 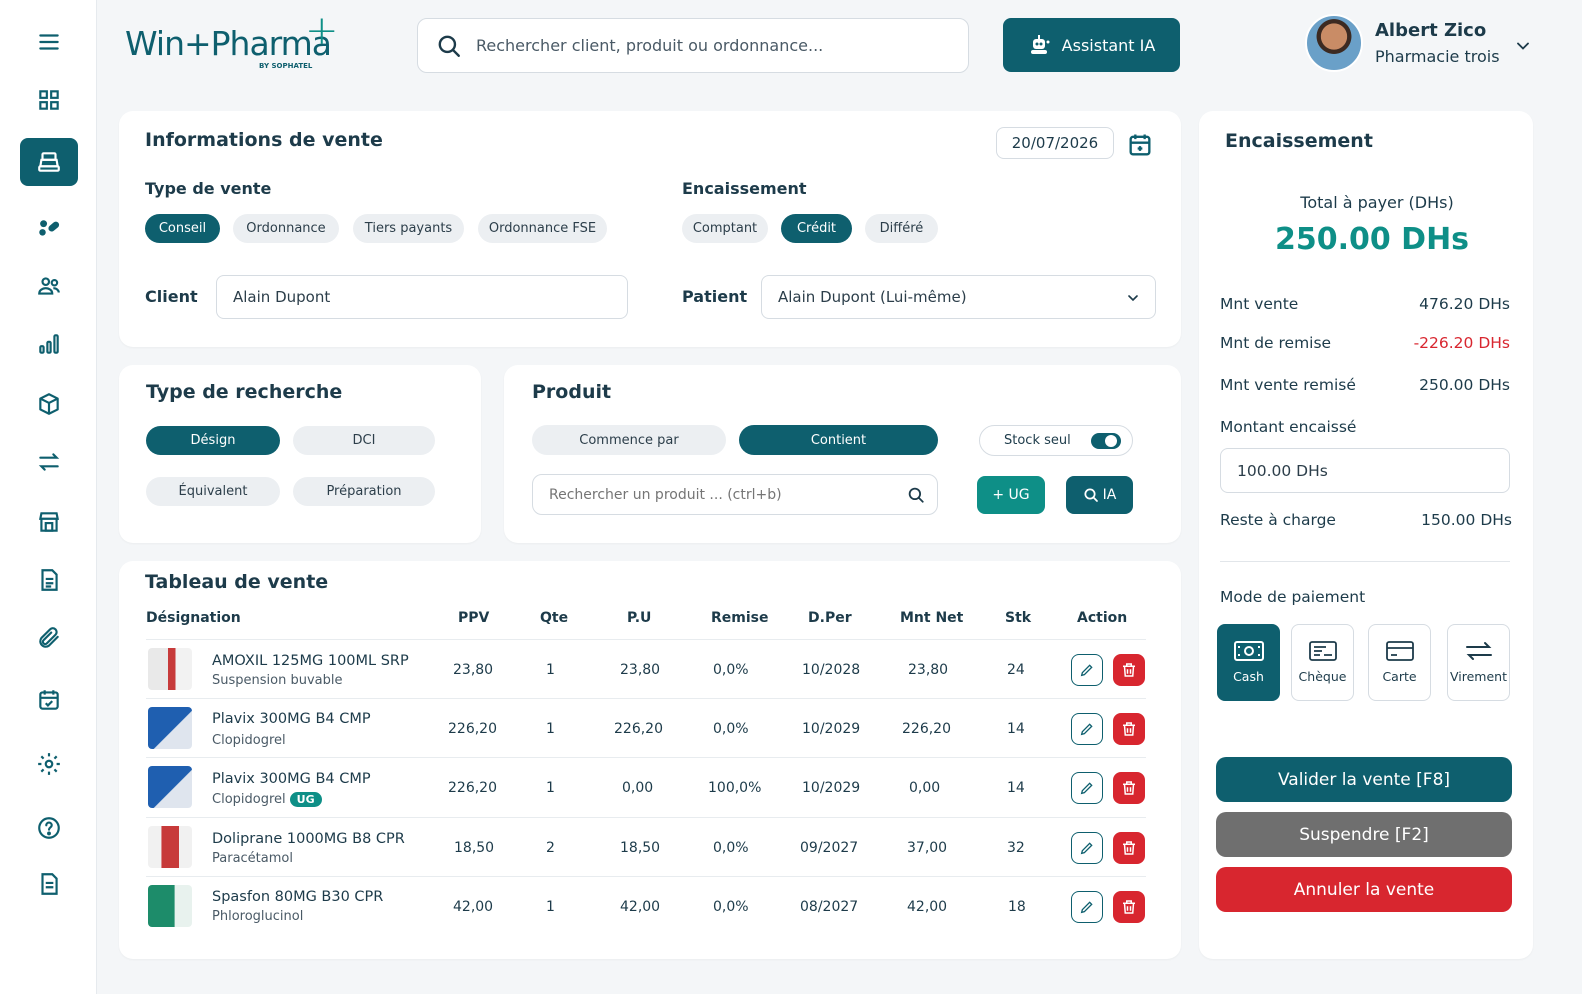 I want to click on payment-carte-label: Carte, so click(x=1399, y=676).